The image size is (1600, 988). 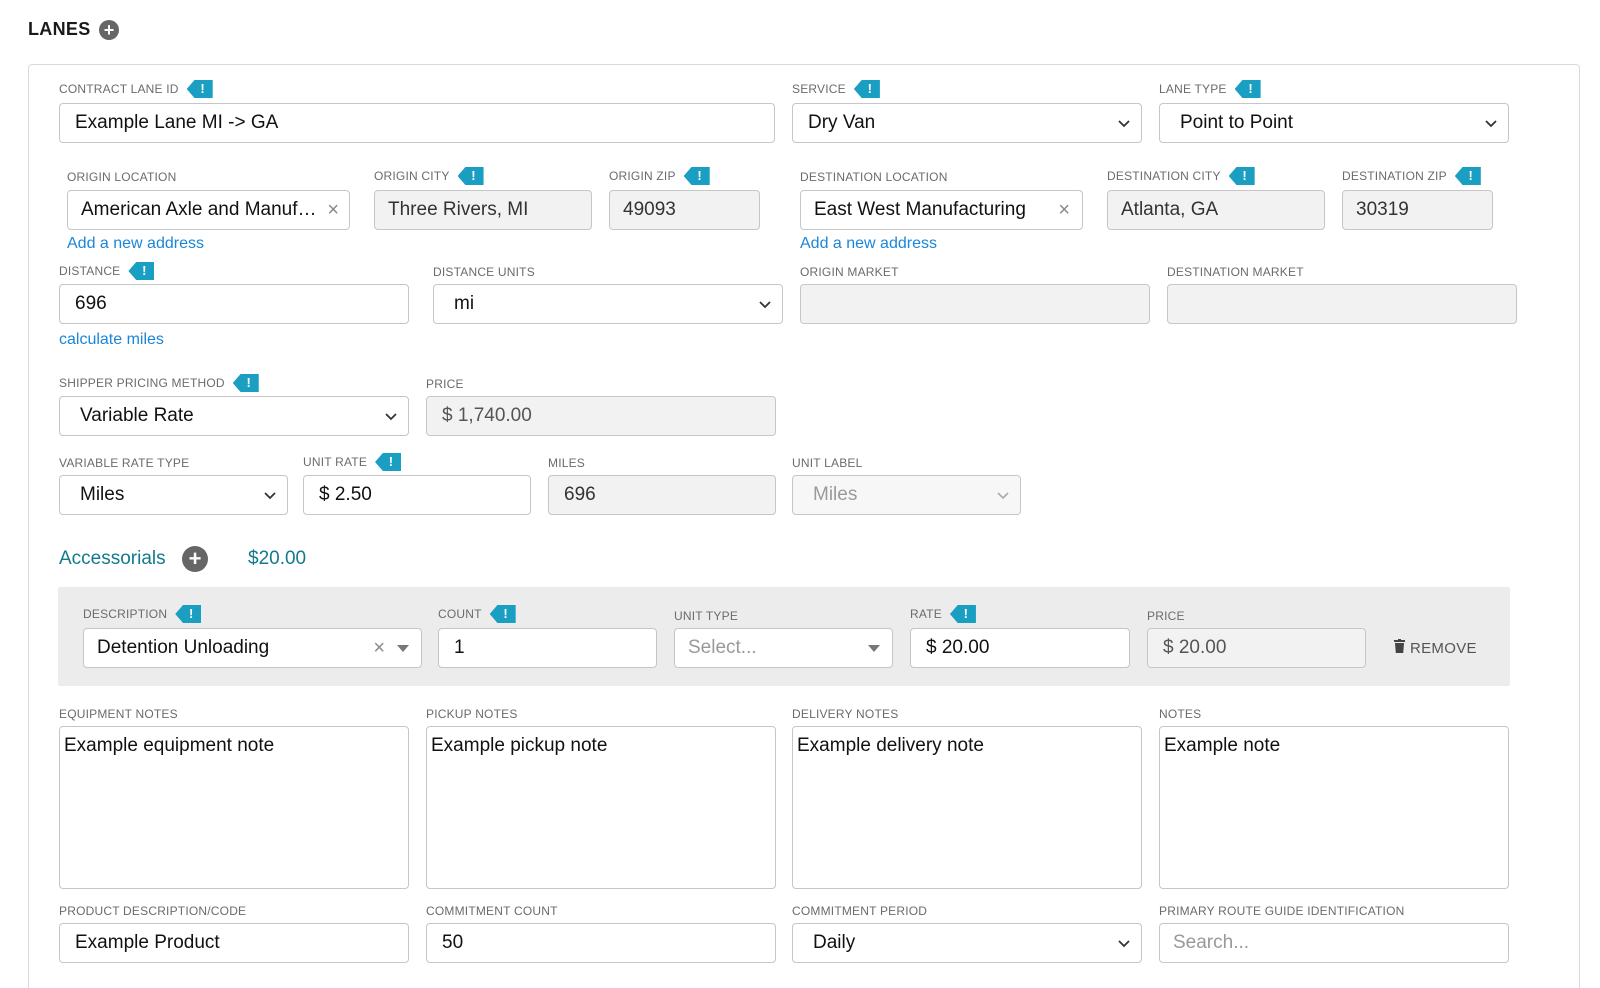 What do you see at coordinates (1342, 304) in the screenshot?
I see `destination-market-field` at bounding box center [1342, 304].